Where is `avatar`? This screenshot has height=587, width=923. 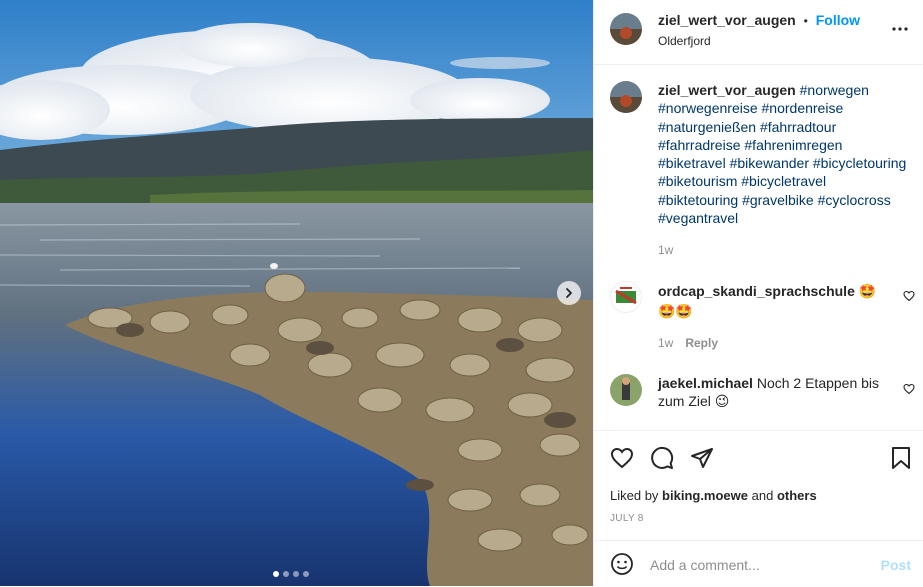
avatar is located at coordinates (626, 29).